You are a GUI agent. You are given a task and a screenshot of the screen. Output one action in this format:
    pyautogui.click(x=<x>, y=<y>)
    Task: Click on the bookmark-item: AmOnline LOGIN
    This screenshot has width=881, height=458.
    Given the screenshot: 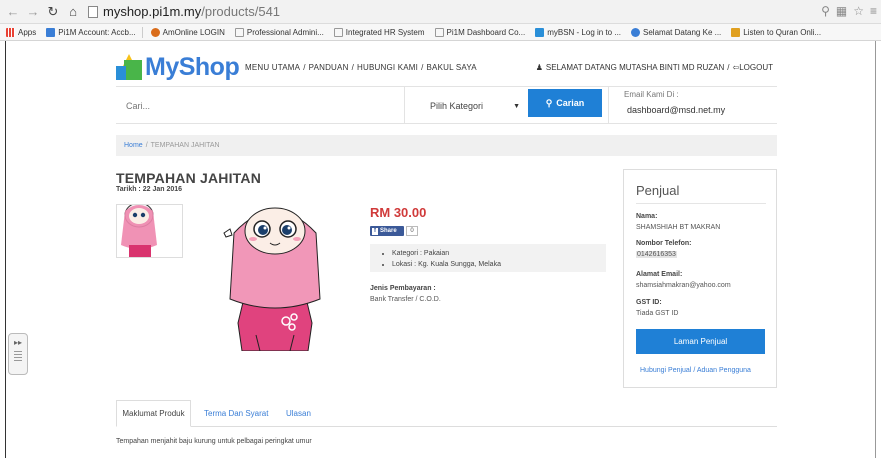 What is the action you would take?
    pyautogui.click(x=187, y=32)
    